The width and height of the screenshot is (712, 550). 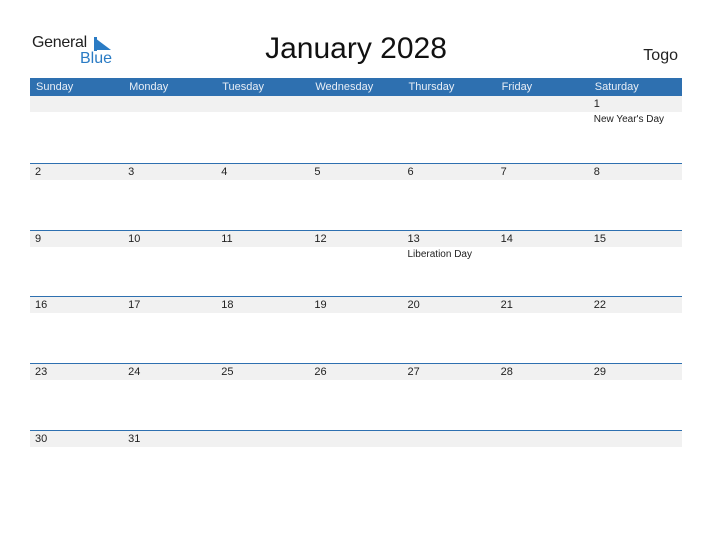 What do you see at coordinates (542, 264) in the screenshot?
I see `day-cell: 14` at bounding box center [542, 264].